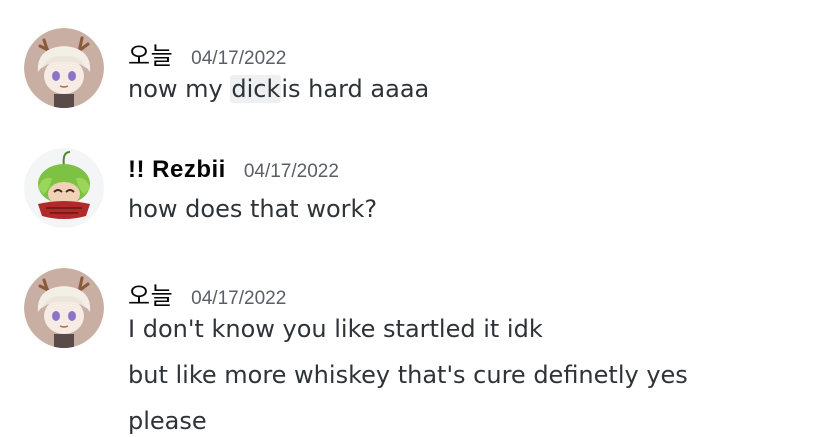 This screenshot has height=437, width=828. I want to click on message-header: 오늘 04/17/2022, so click(207, 293).